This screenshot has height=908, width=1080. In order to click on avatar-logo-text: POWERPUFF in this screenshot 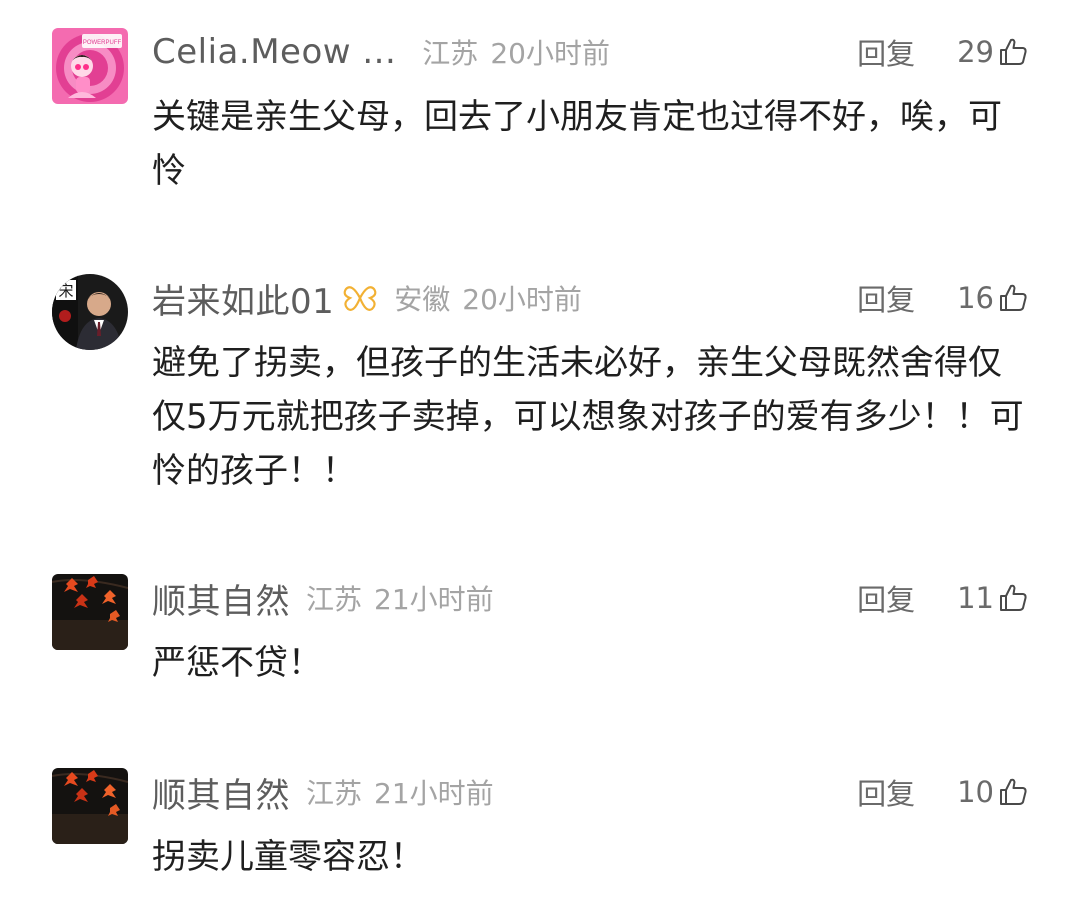, I will do `click(102, 43)`.